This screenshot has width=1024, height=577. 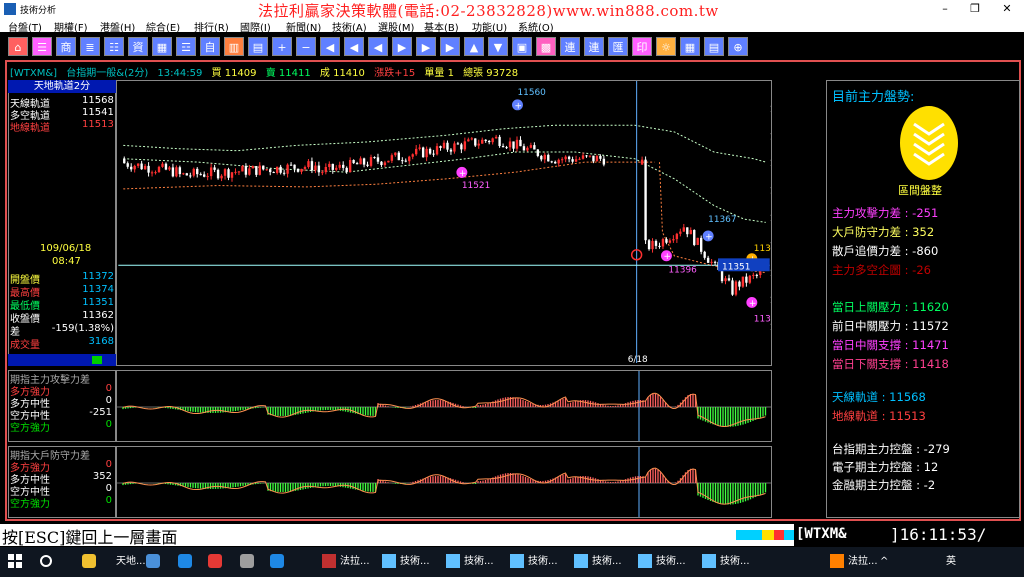 What do you see at coordinates (666, 46) in the screenshot?
I see `toolbar-button-icon: ☼` at bounding box center [666, 46].